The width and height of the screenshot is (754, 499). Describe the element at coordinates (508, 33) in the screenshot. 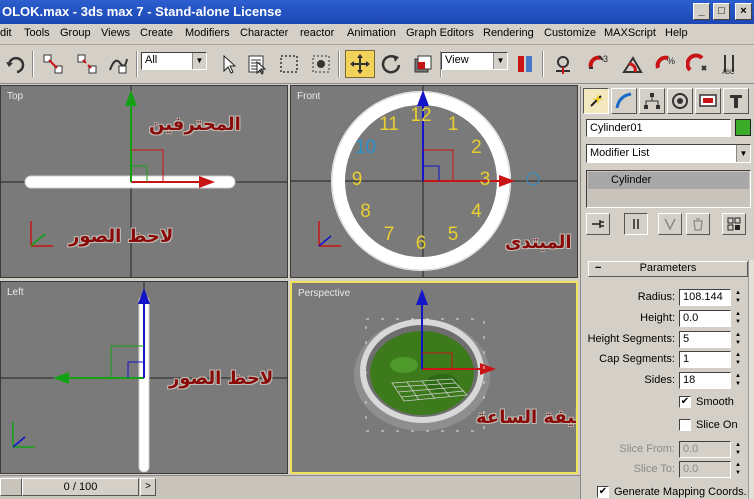

I see `menu-rendering: Rendering` at that location.